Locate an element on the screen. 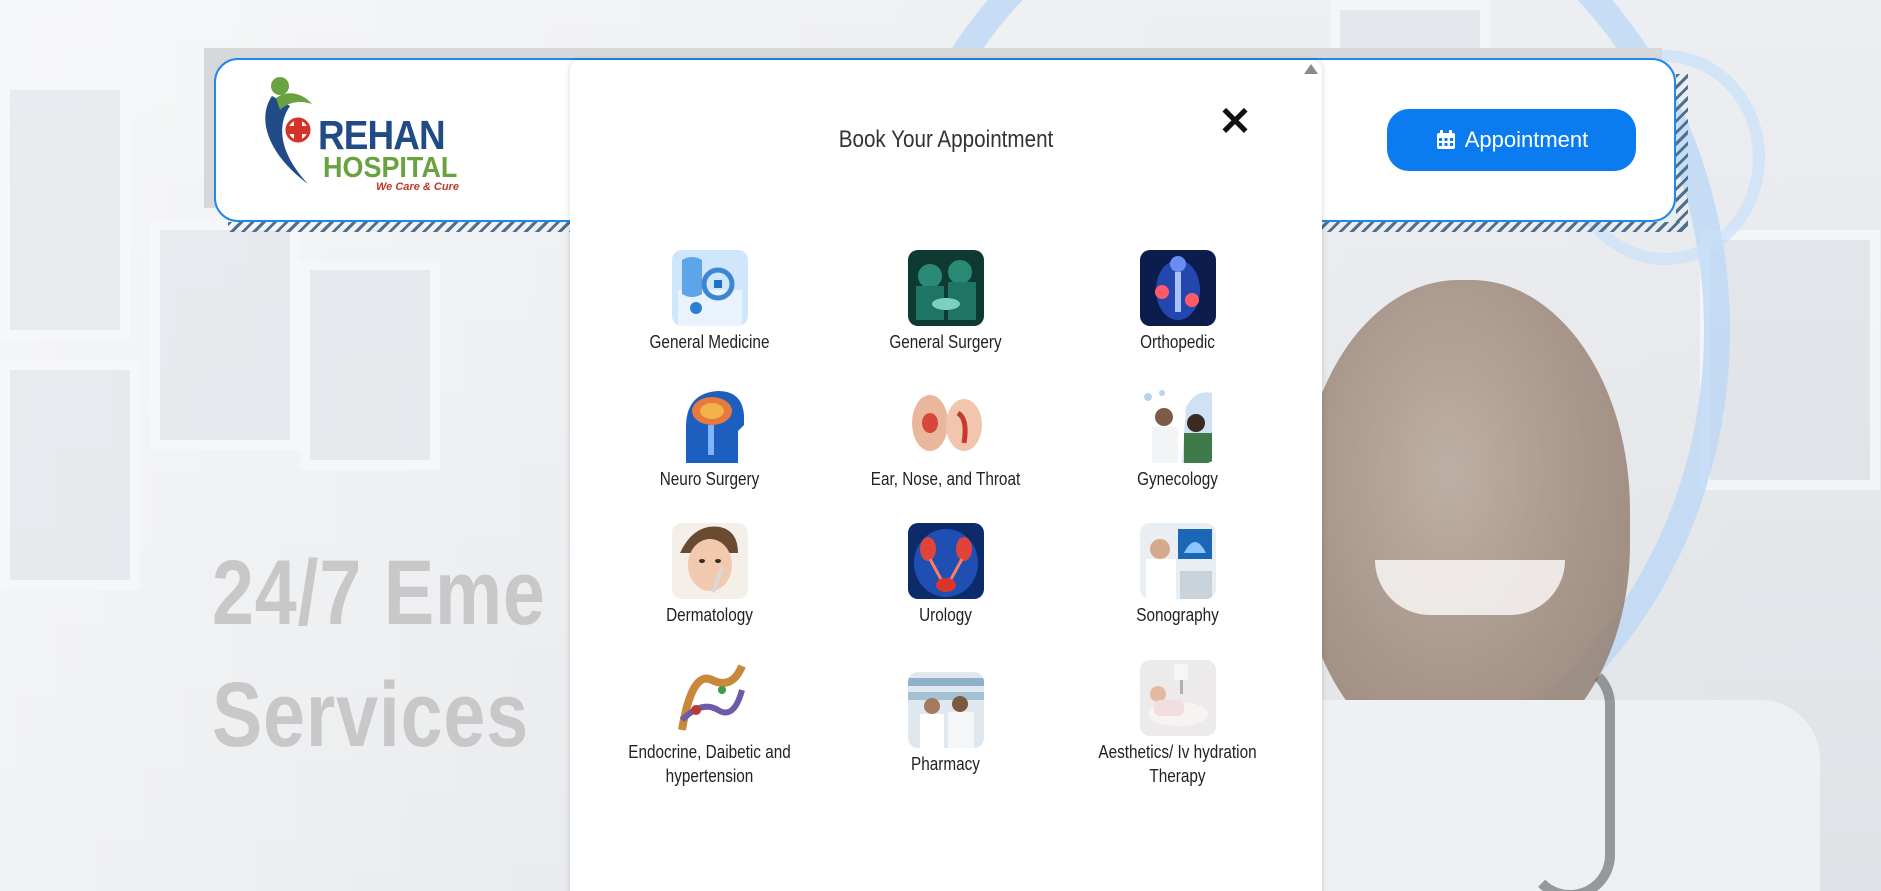  department-dermatology: Dermatology is located at coordinates (709, 575).